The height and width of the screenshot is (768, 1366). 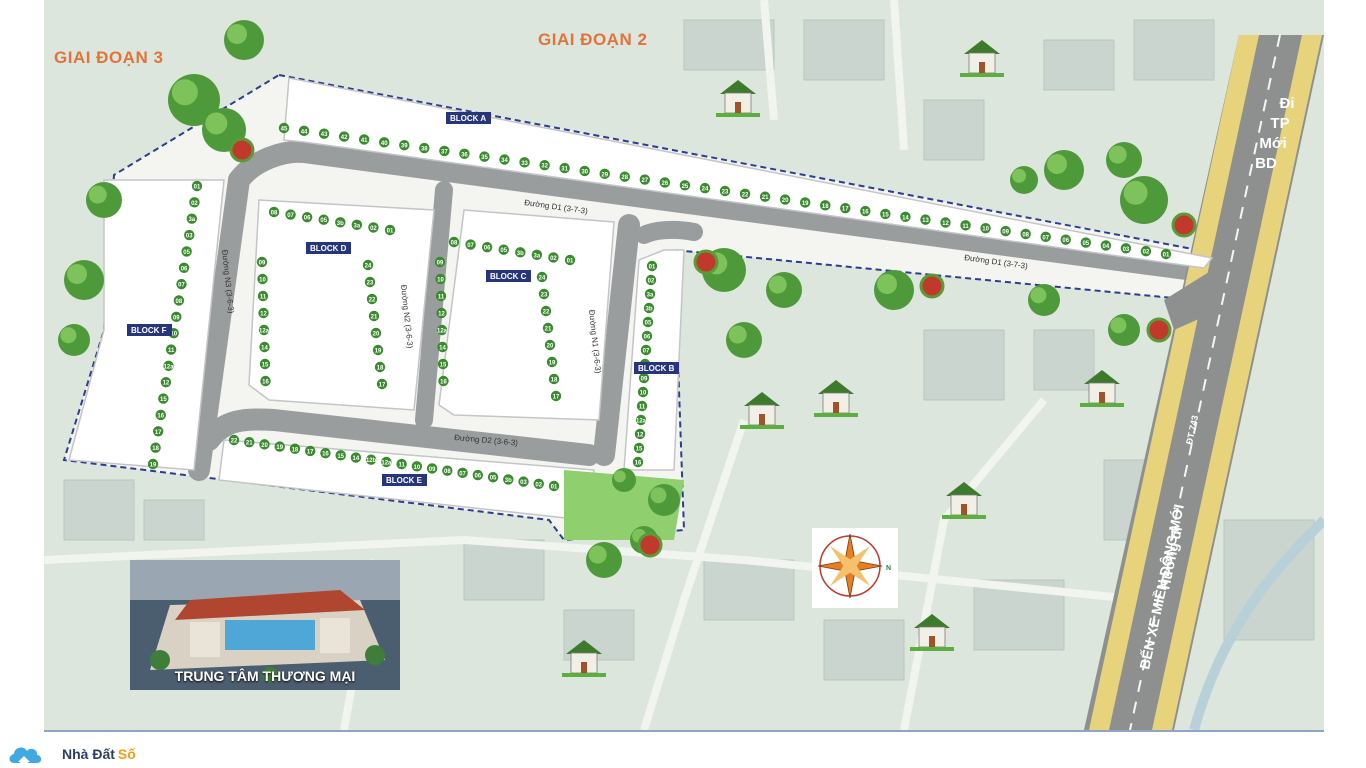 I want to click on lot-marker-block-e: 06, so click(x=478, y=475).